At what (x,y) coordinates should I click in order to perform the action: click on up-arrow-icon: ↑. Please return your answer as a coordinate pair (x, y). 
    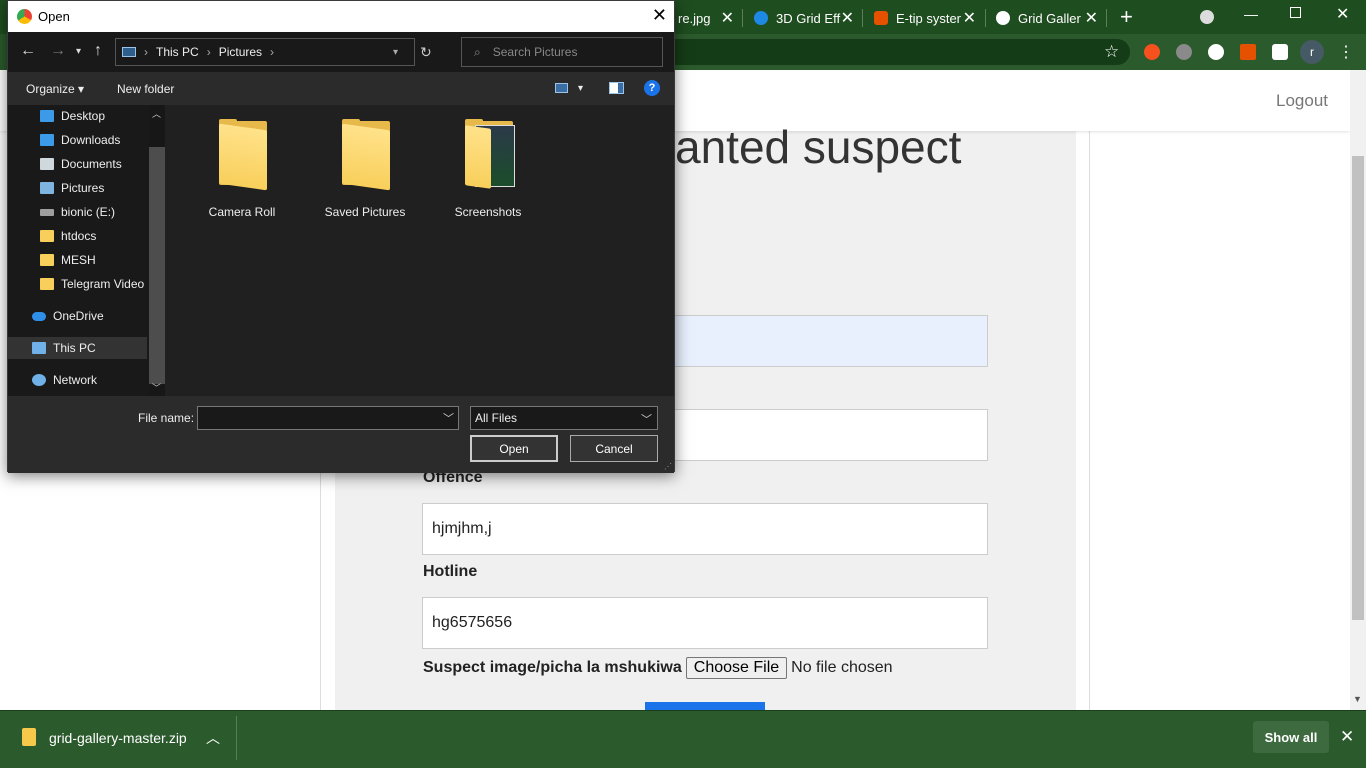
    Looking at the image, I should click on (98, 51).